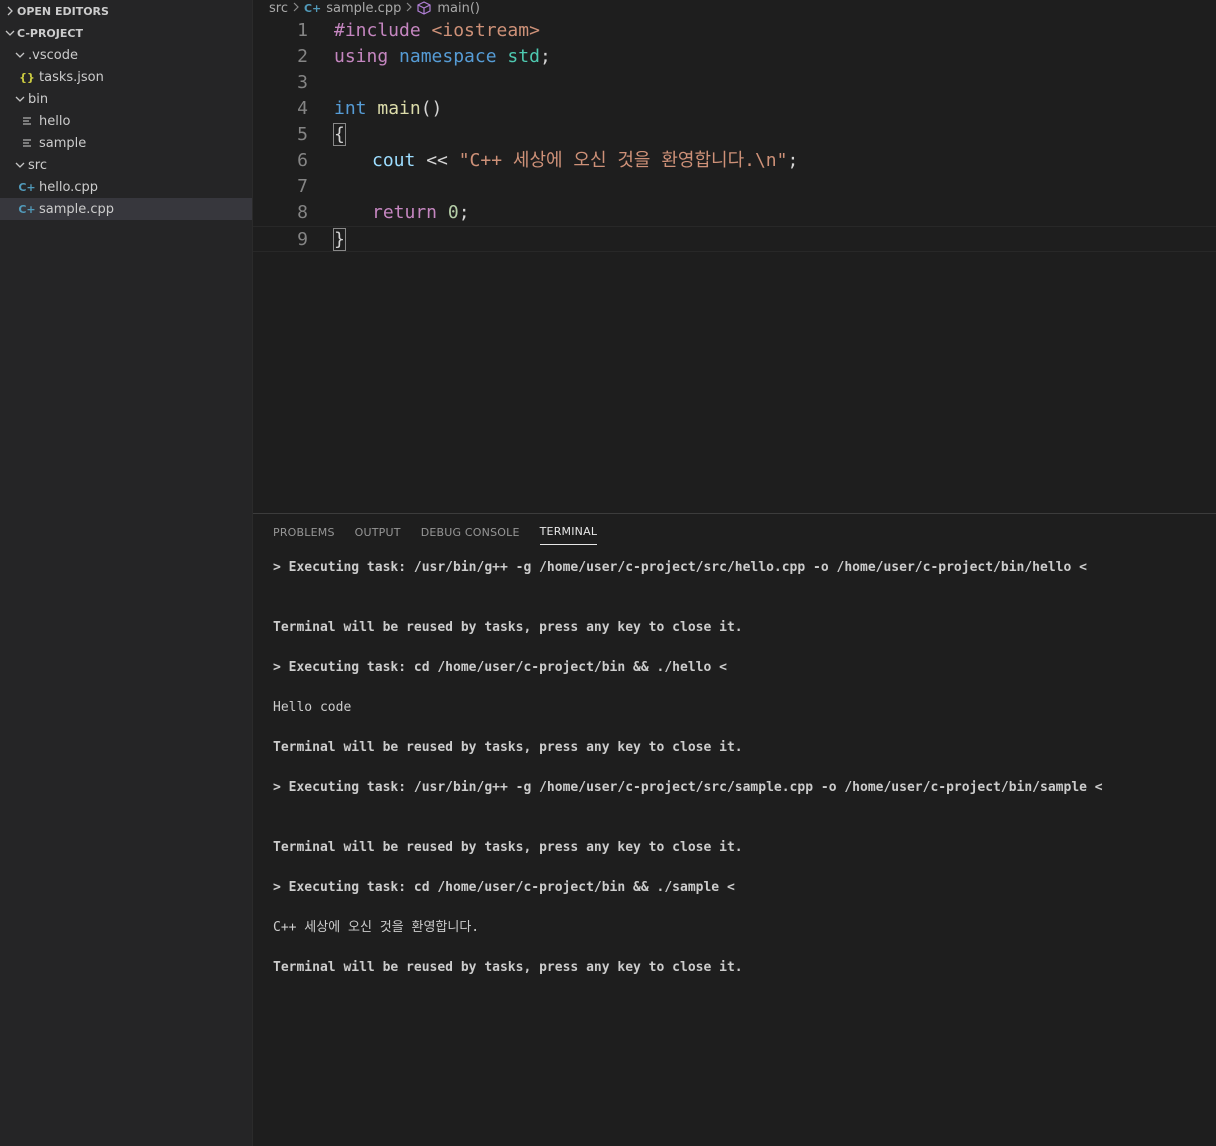 This screenshot has height=1146, width=1216. I want to click on panel-tabs: PROBLEMS OUTPUT DEBUG CONSOLE TERMINAL, so click(734, 532).